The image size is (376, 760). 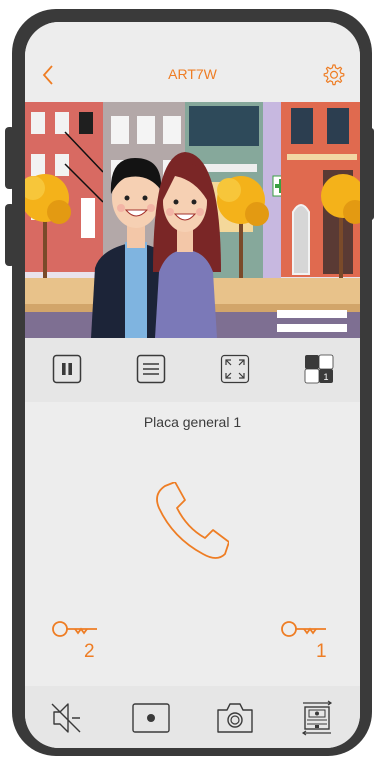 What do you see at coordinates (151, 369) in the screenshot?
I see `menu-icon` at bounding box center [151, 369].